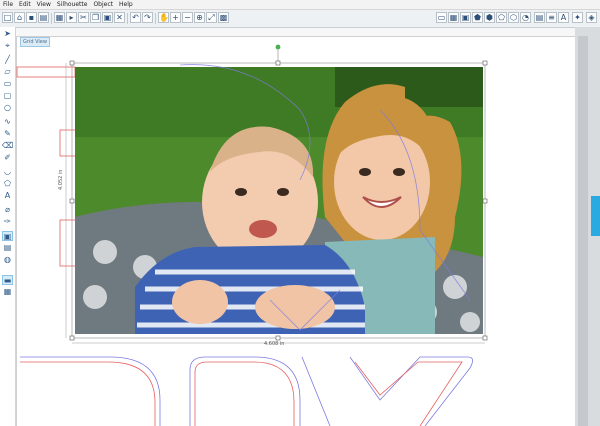 The height and width of the screenshot is (426, 600). What do you see at coordinates (61, 179) in the screenshot?
I see `height-measurement: 4.052 in` at bounding box center [61, 179].